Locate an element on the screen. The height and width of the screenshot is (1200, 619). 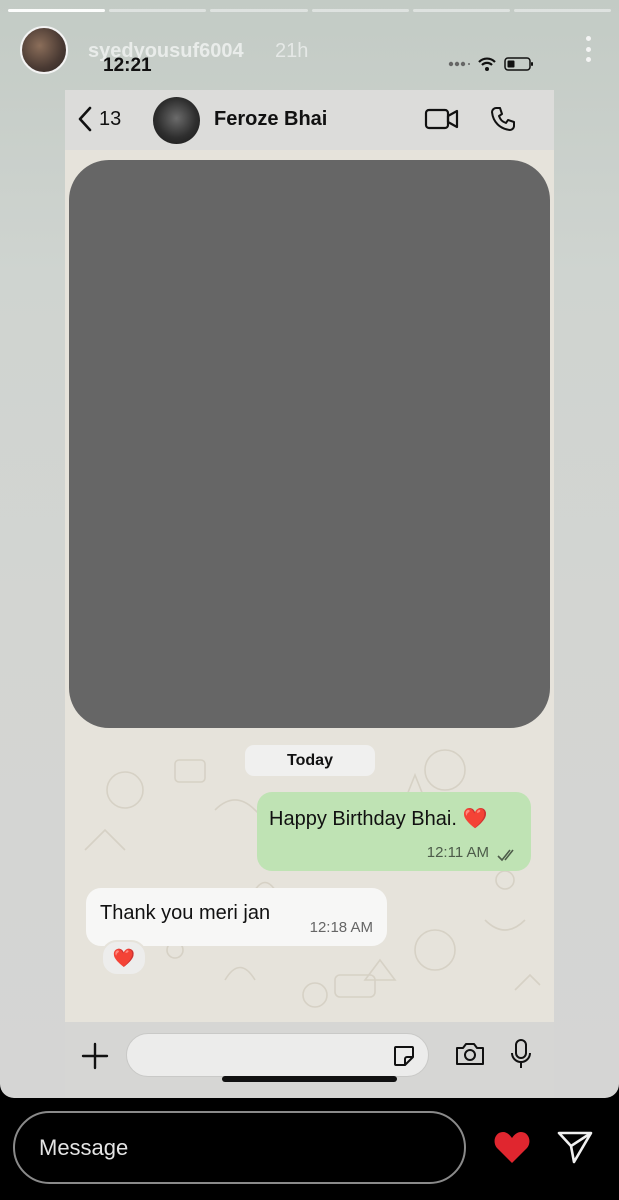
message-reaction: ❤️ is located at coordinates (124, 958).